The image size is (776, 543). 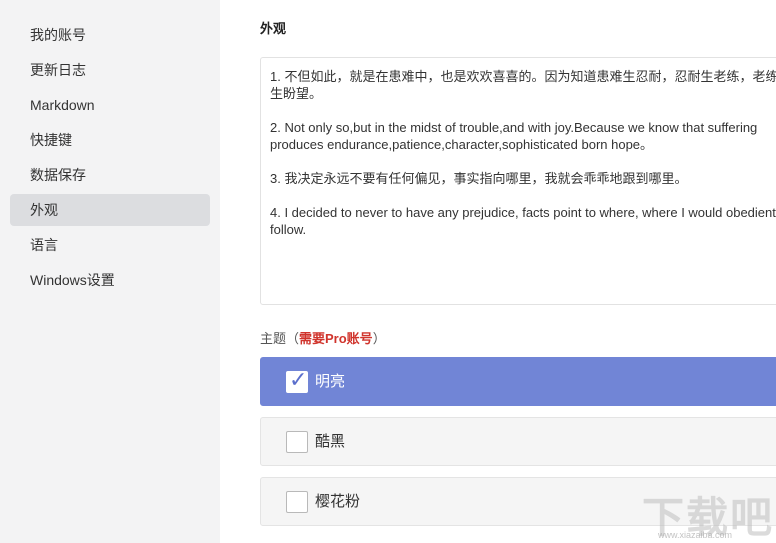 What do you see at coordinates (336, 338) in the screenshot?
I see `pro-required-note: 需要Pro账号` at bounding box center [336, 338].